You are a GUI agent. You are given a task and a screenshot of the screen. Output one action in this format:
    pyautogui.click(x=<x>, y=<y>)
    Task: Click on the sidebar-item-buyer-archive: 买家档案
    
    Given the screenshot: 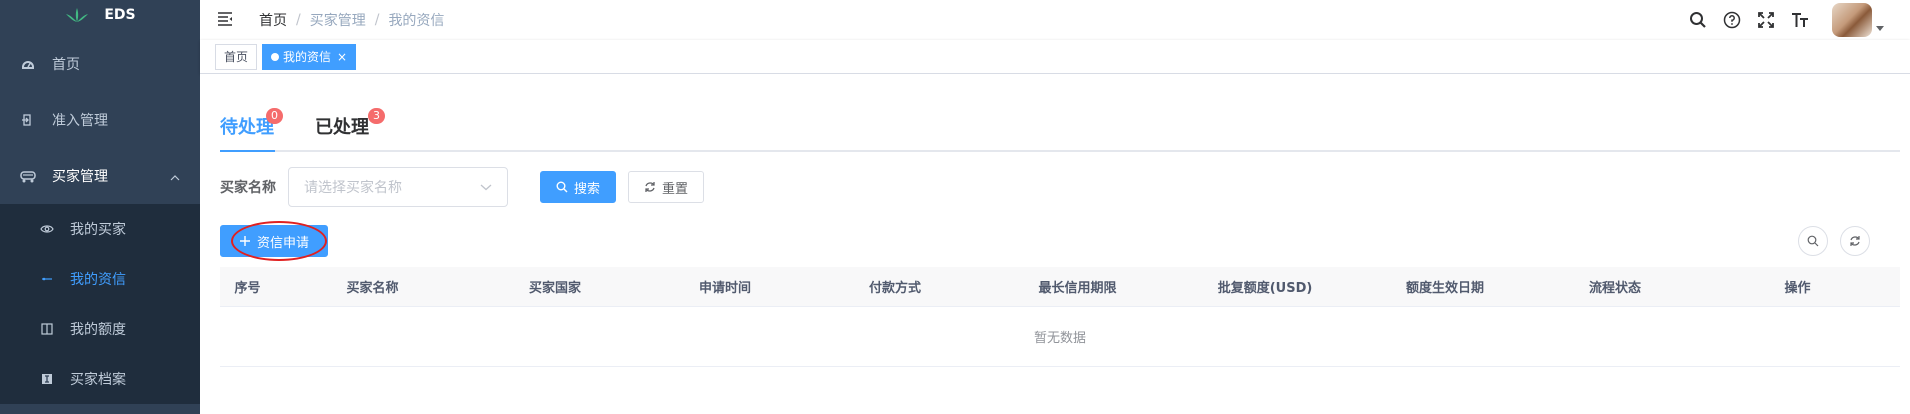 What is the action you would take?
    pyautogui.click(x=100, y=379)
    